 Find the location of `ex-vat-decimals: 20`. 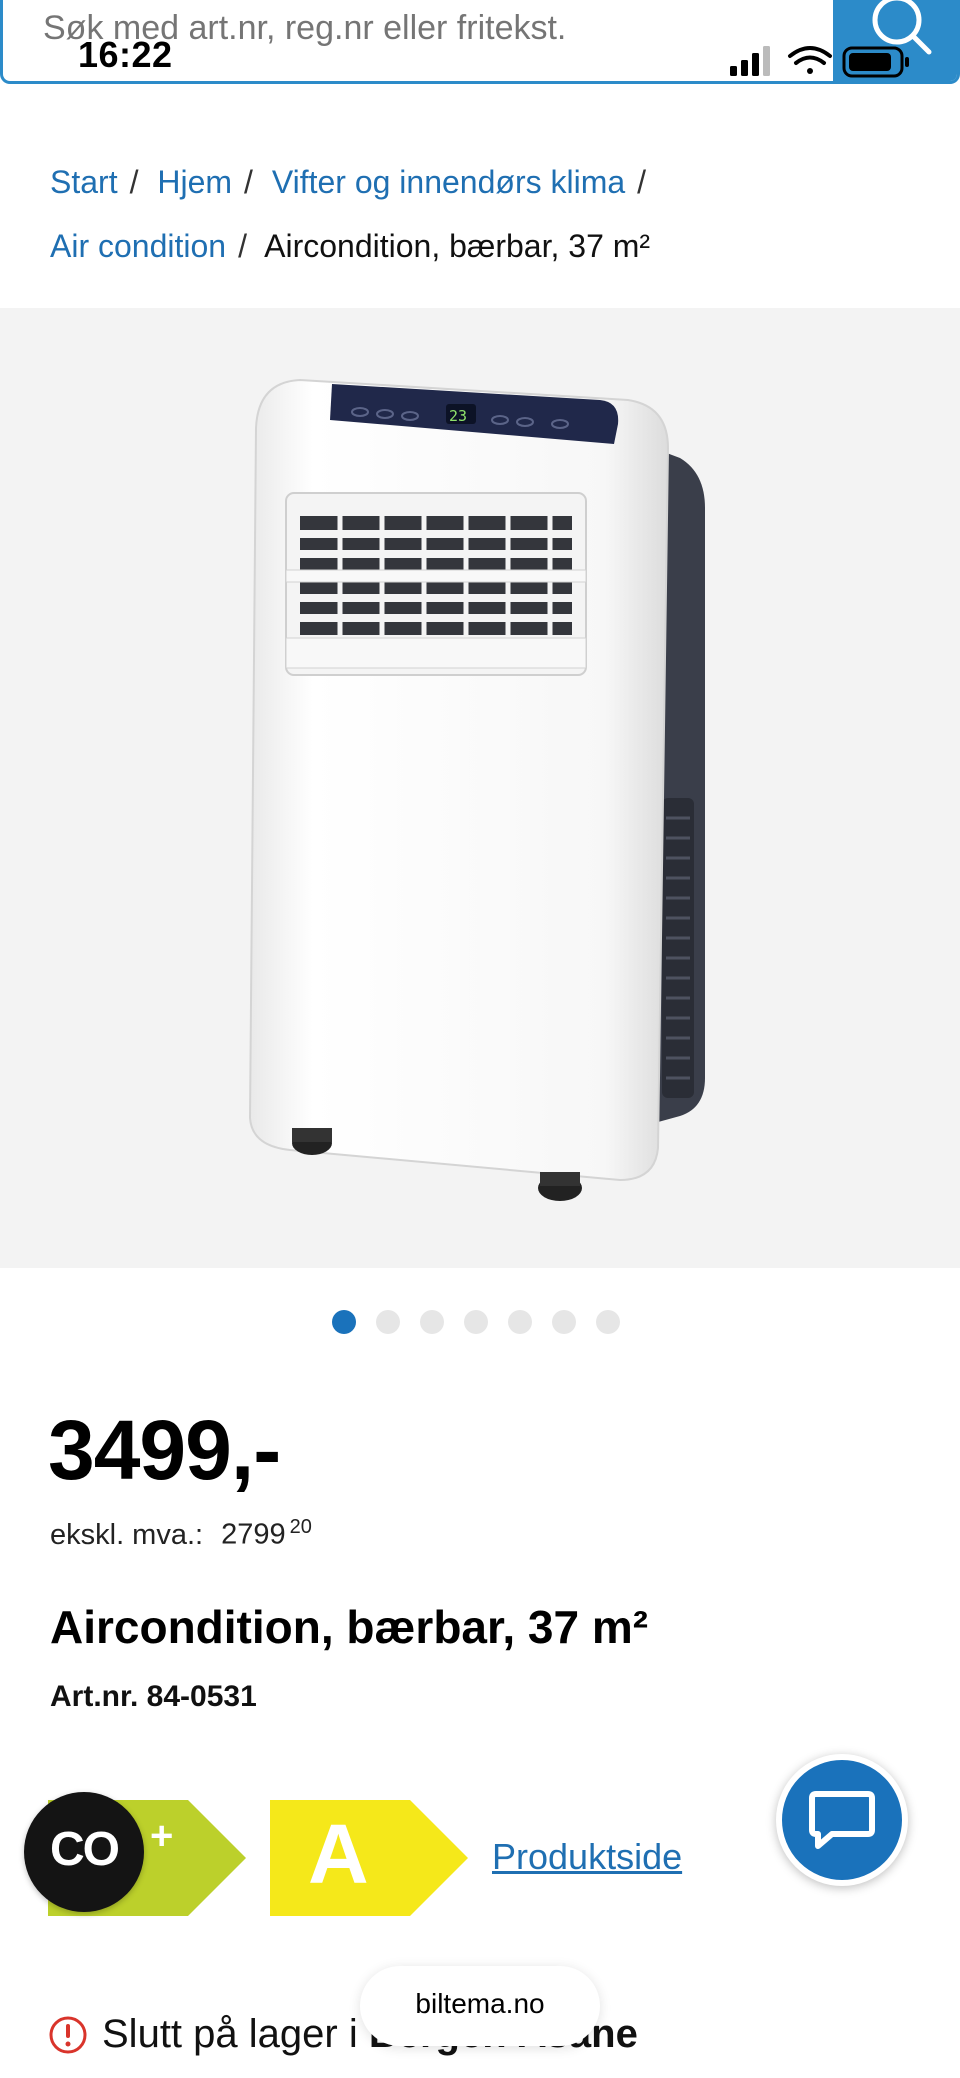

ex-vat-decimals: 20 is located at coordinates (300, 1527).